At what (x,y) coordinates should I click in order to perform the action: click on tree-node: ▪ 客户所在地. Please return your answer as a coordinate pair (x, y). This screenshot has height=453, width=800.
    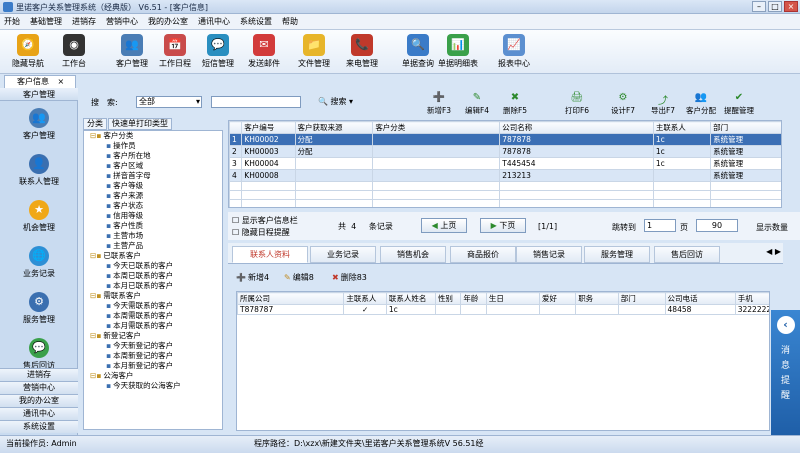
    Looking at the image, I should click on (153, 156).